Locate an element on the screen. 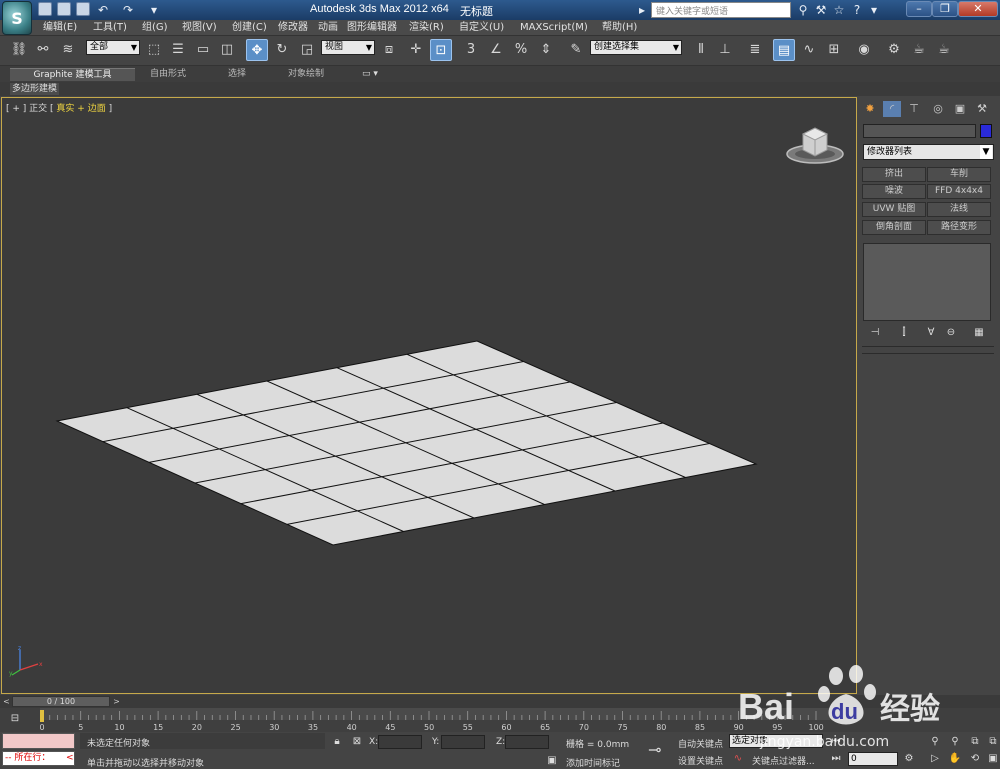 The height and width of the screenshot is (769, 1000). object-color-swatch is located at coordinates (986, 131).